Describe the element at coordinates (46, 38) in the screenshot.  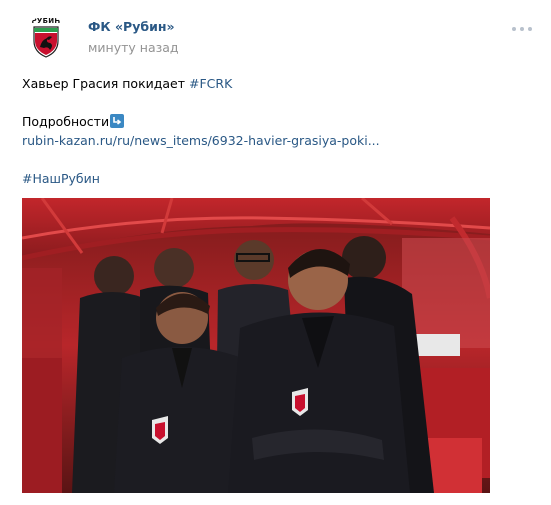
I see `club-avatar: РУБИН` at that location.